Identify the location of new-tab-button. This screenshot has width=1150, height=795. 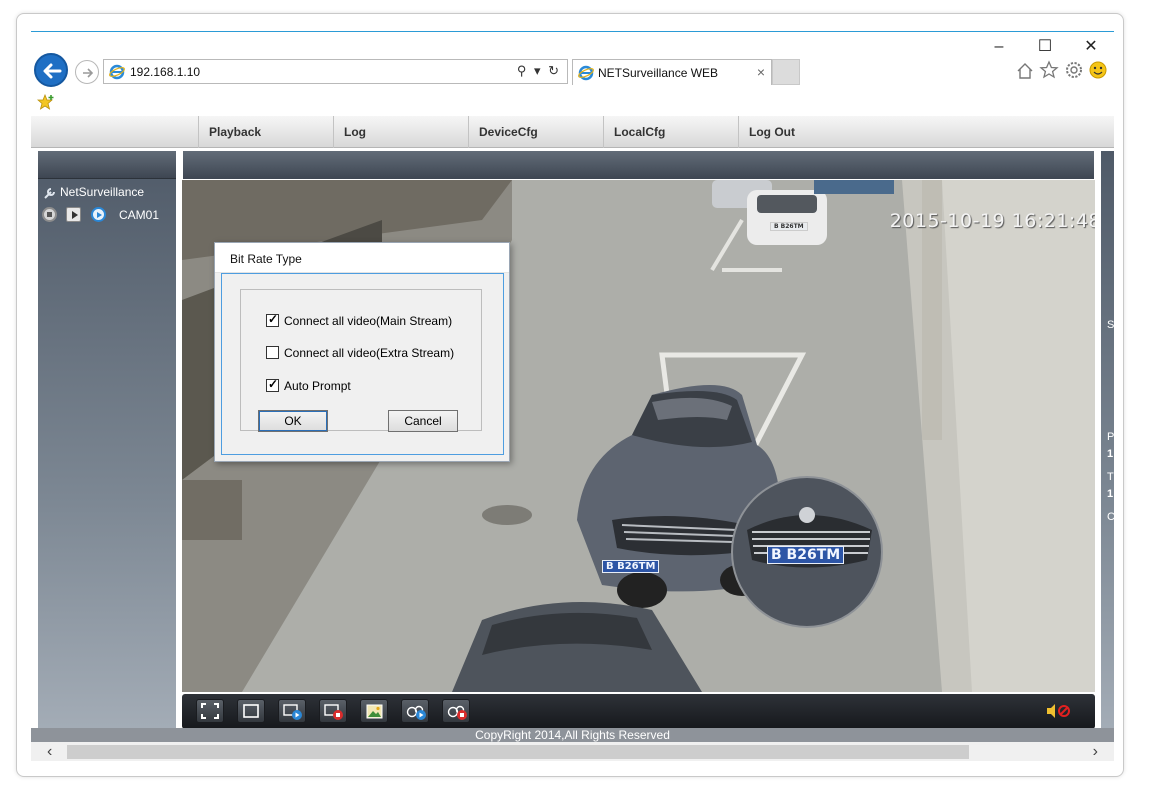
(786, 72).